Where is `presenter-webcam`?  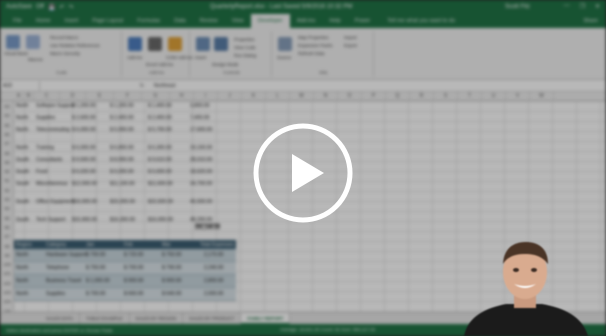 presenter-webcam is located at coordinates (526, 289).